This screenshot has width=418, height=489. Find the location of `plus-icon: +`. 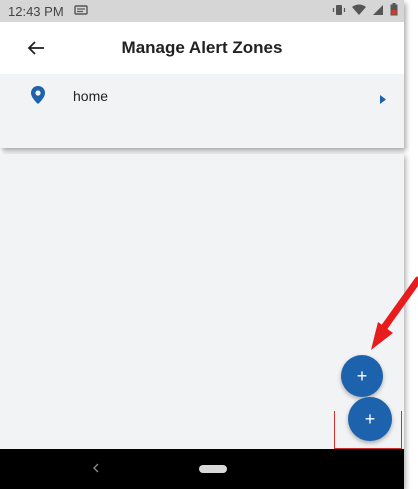

plus-icon: + is located at coordinates (362, 375).